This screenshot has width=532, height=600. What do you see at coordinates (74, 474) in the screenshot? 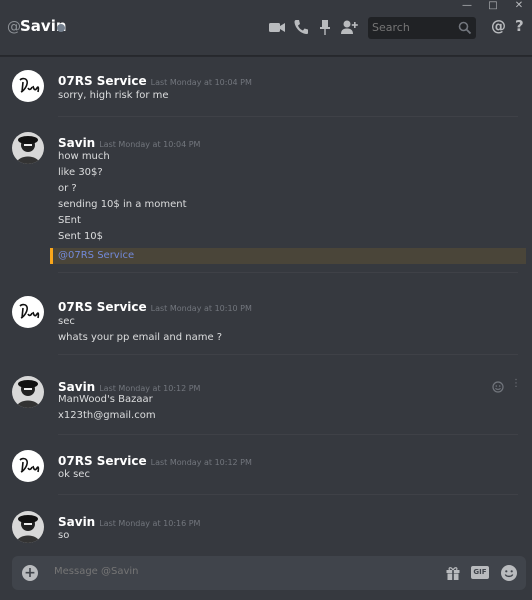
I see `message-text: ok sec` at bounding box center [74, 474].